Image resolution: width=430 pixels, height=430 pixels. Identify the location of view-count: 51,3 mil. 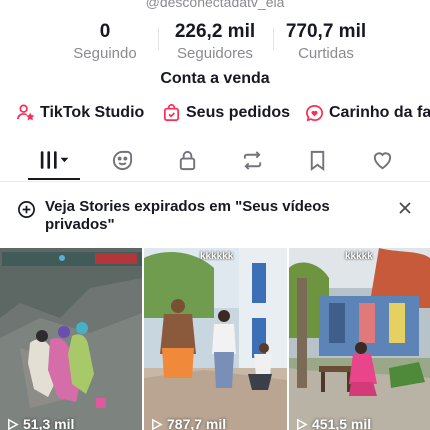
(40, 423).